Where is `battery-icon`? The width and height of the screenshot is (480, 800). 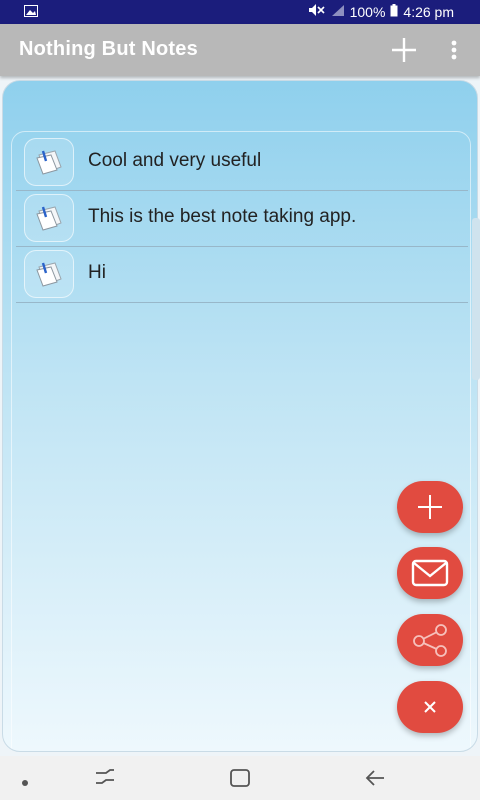
battery-icon is located at coordinates (394, 11).